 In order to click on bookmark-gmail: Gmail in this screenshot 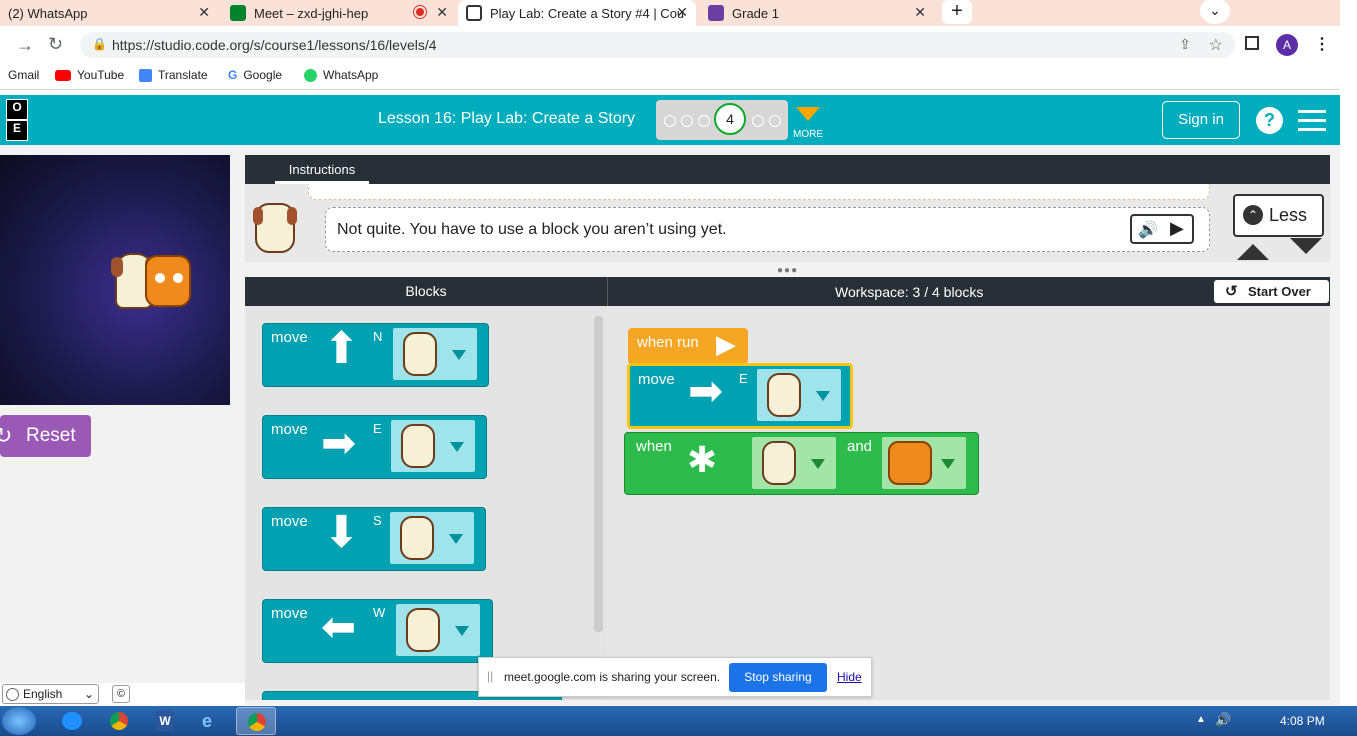, I will do `click(23, 75)`.